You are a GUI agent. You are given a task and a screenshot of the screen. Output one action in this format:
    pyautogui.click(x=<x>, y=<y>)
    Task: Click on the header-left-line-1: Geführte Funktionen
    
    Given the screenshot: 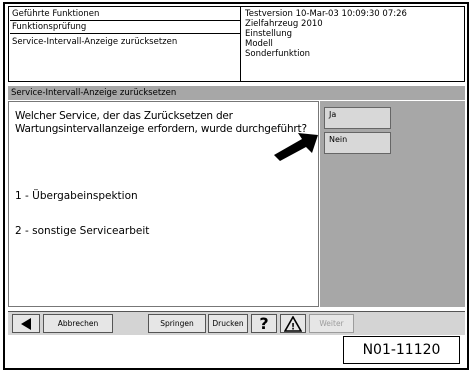 What is the action you would take?
    pyautogui.click(x=56, y=14)
    